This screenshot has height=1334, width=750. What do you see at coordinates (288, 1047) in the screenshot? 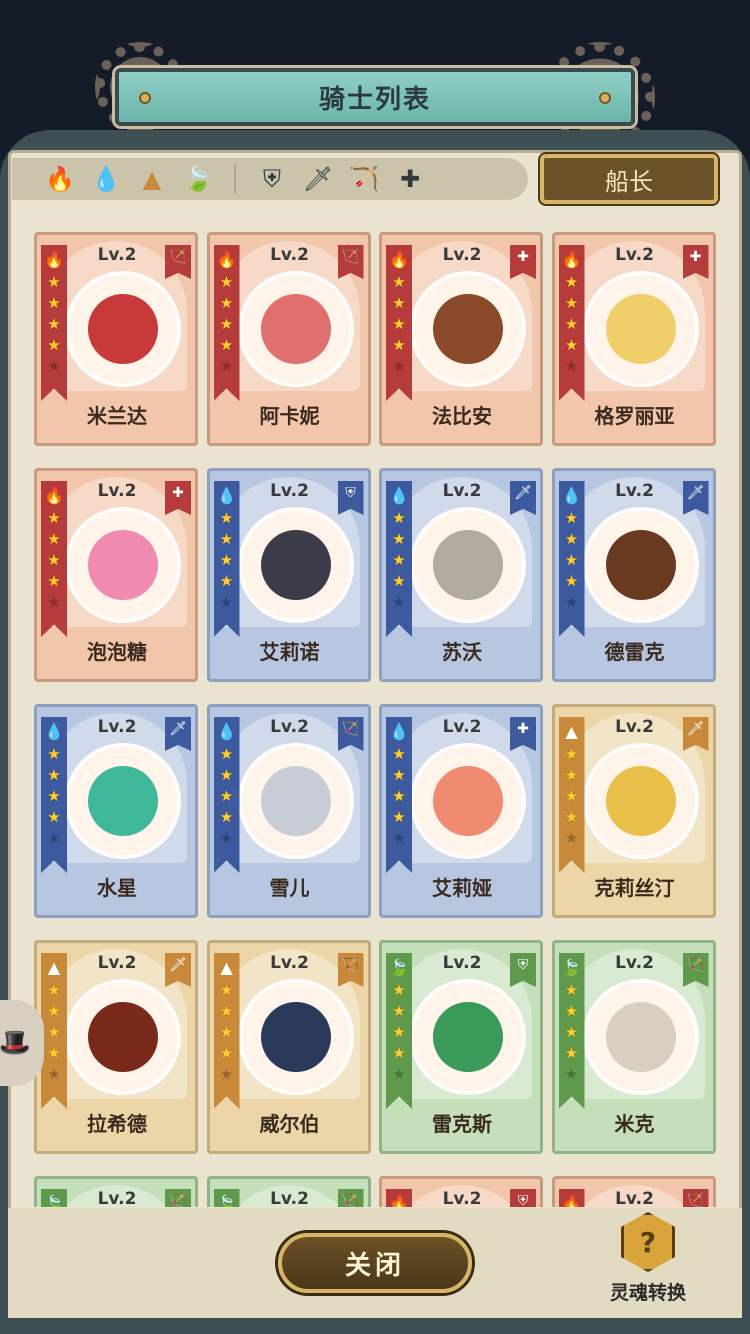
I see `knight-card: Lv.2 ▲ ★ ★ ★ ★ ★ 🏹 威尔伯` at bounding box center [288, 1047].